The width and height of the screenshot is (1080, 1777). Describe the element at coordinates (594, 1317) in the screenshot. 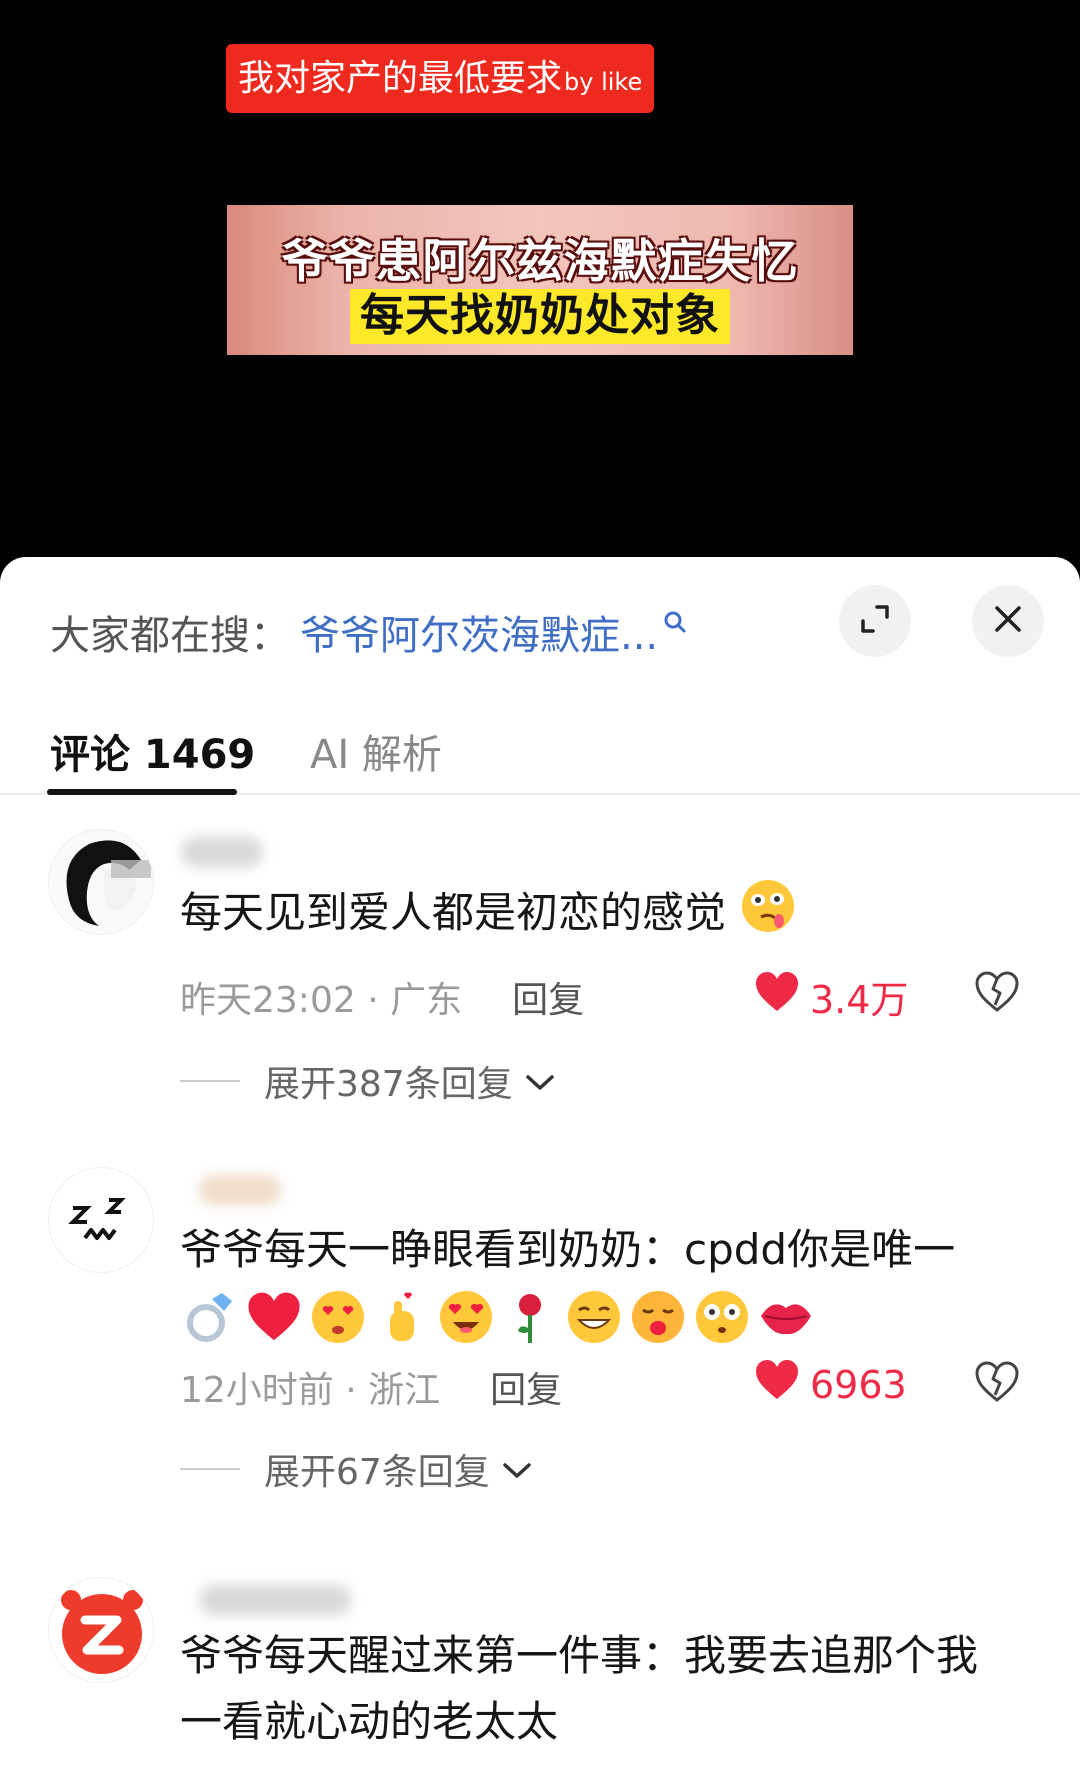

I see `grin-icon` at that location.